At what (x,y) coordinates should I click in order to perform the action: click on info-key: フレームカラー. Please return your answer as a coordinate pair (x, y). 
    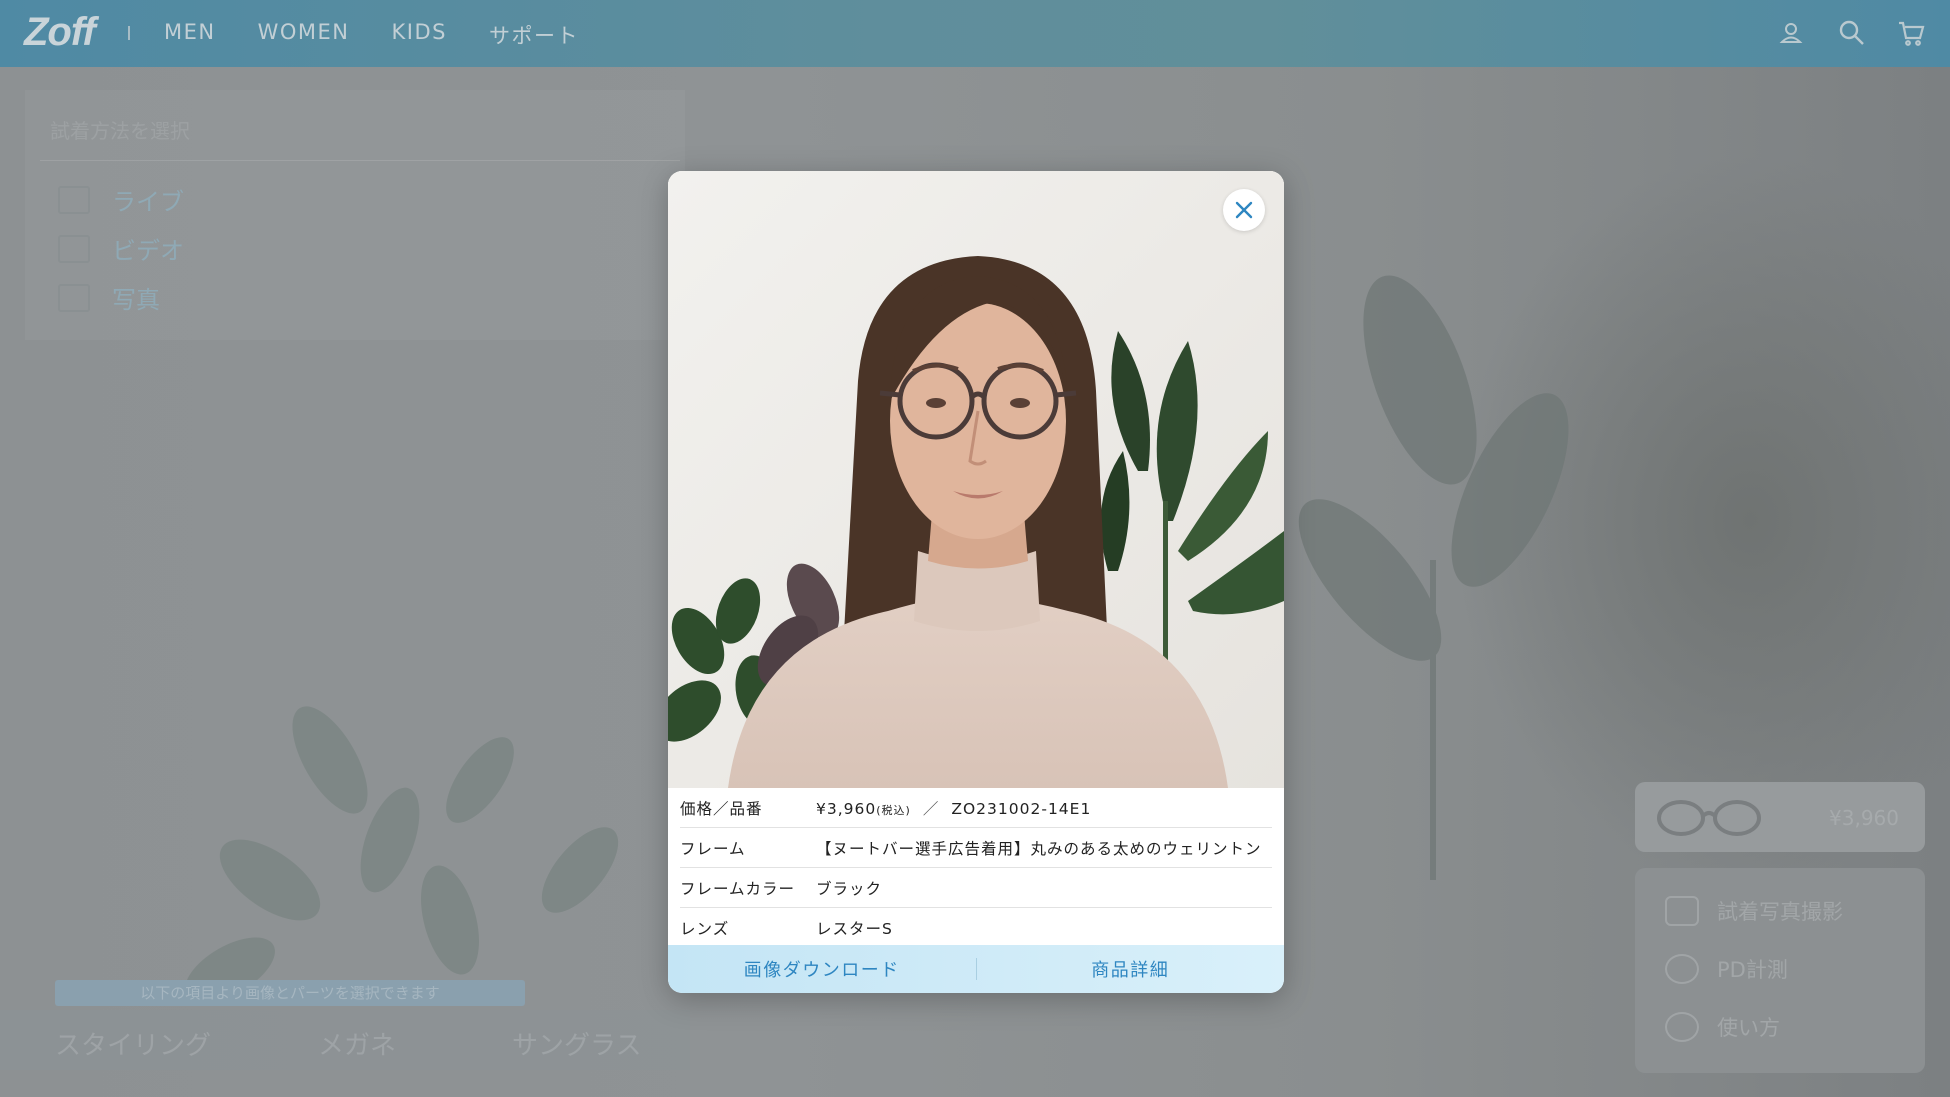
    Looking at the image, I should click on (738, 888).